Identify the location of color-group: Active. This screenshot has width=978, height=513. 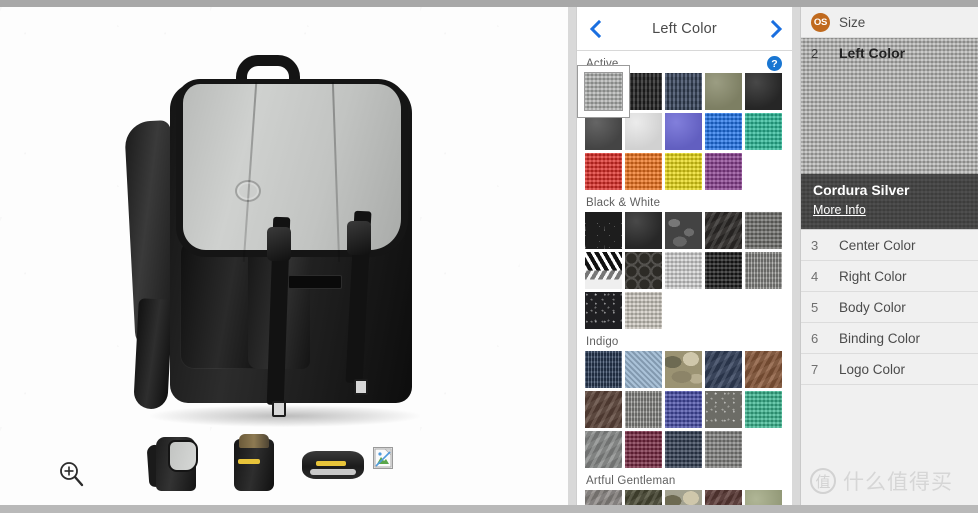
(684, 120).